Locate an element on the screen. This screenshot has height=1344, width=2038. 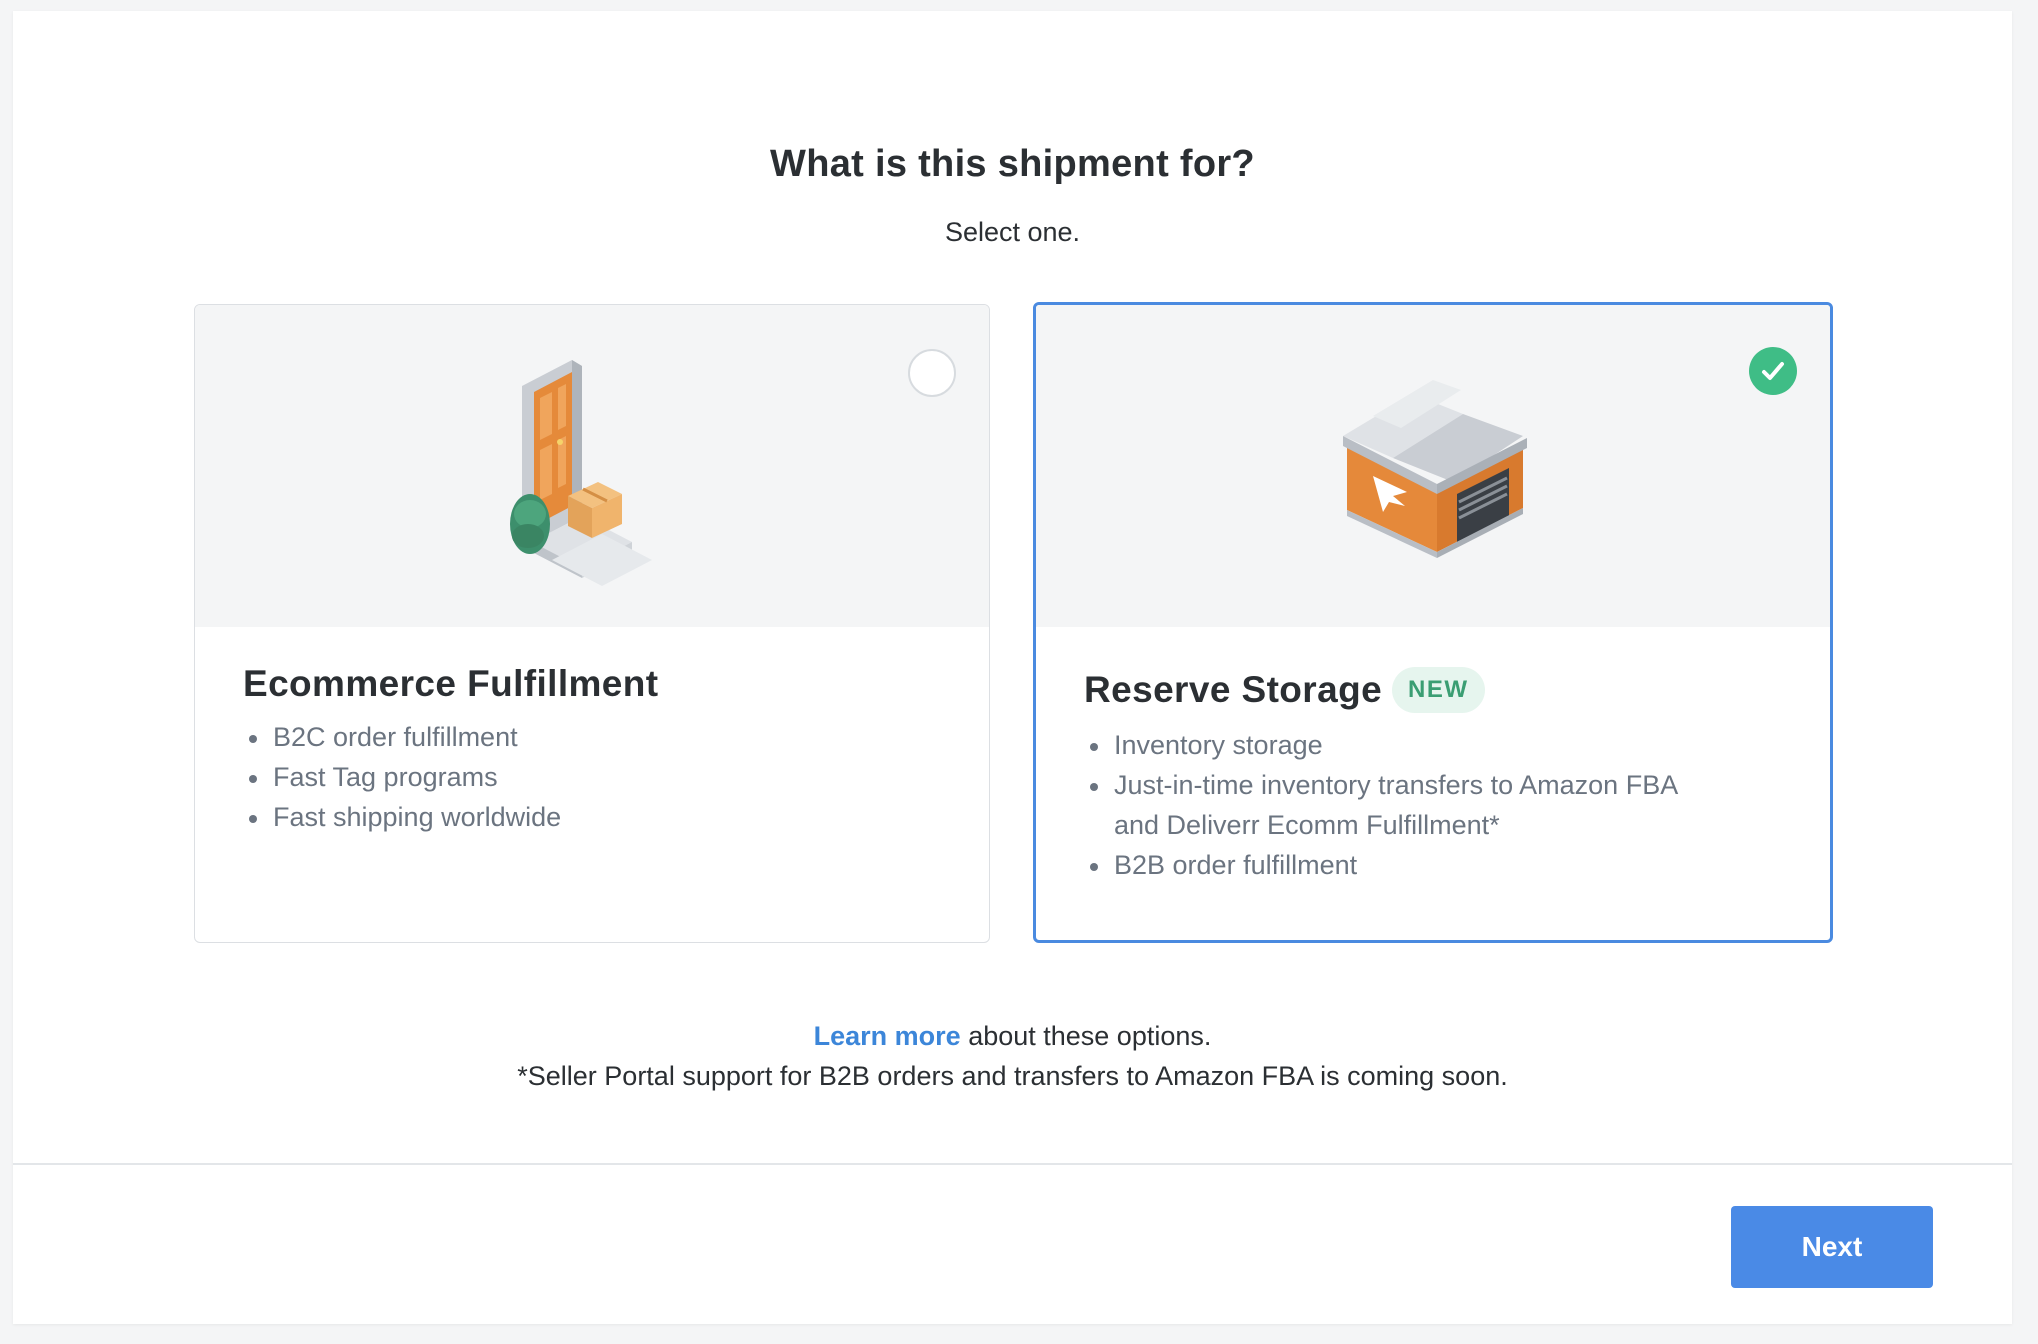
card-title-row: Reserve Storage NEW is located at coordinates (1437, 690).